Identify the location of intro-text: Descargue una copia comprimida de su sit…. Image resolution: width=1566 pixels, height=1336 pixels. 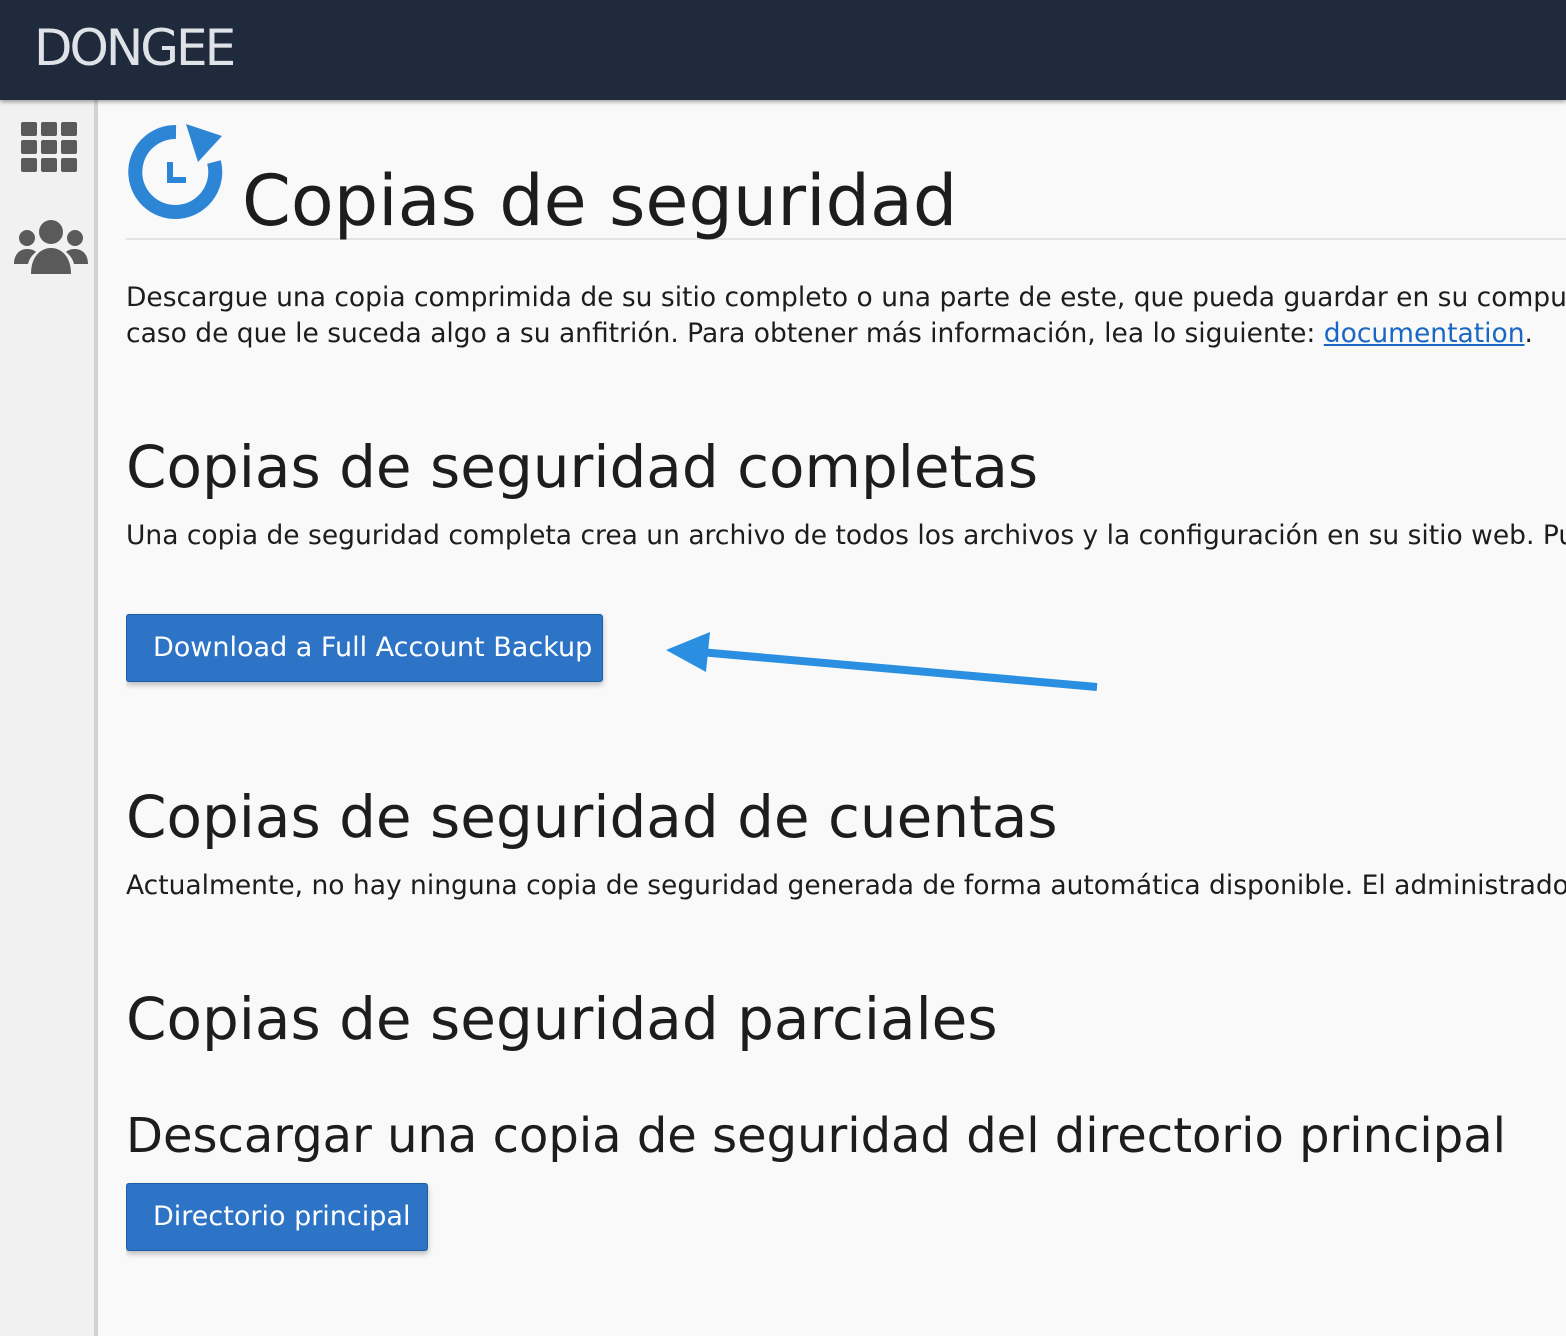
(846, 316).